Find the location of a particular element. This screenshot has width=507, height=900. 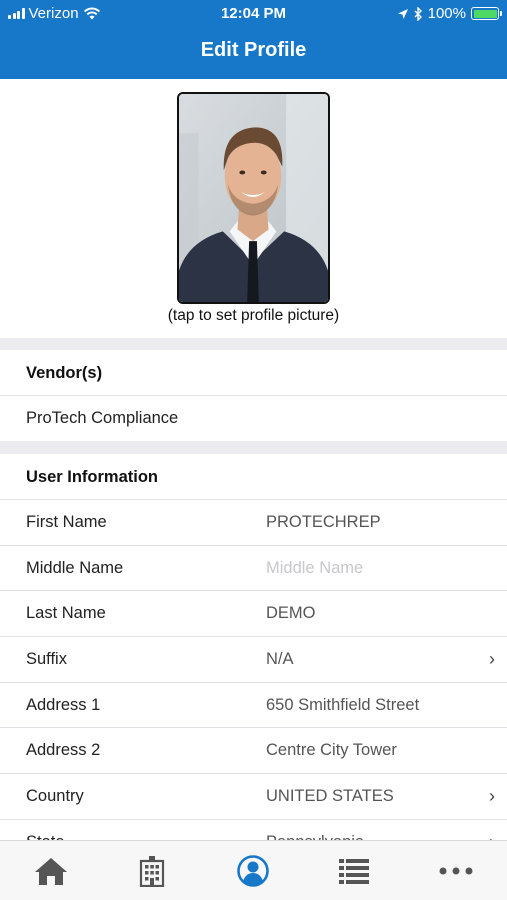

vendors-heading: Vendor(s) is located at coordinates (64, 373).